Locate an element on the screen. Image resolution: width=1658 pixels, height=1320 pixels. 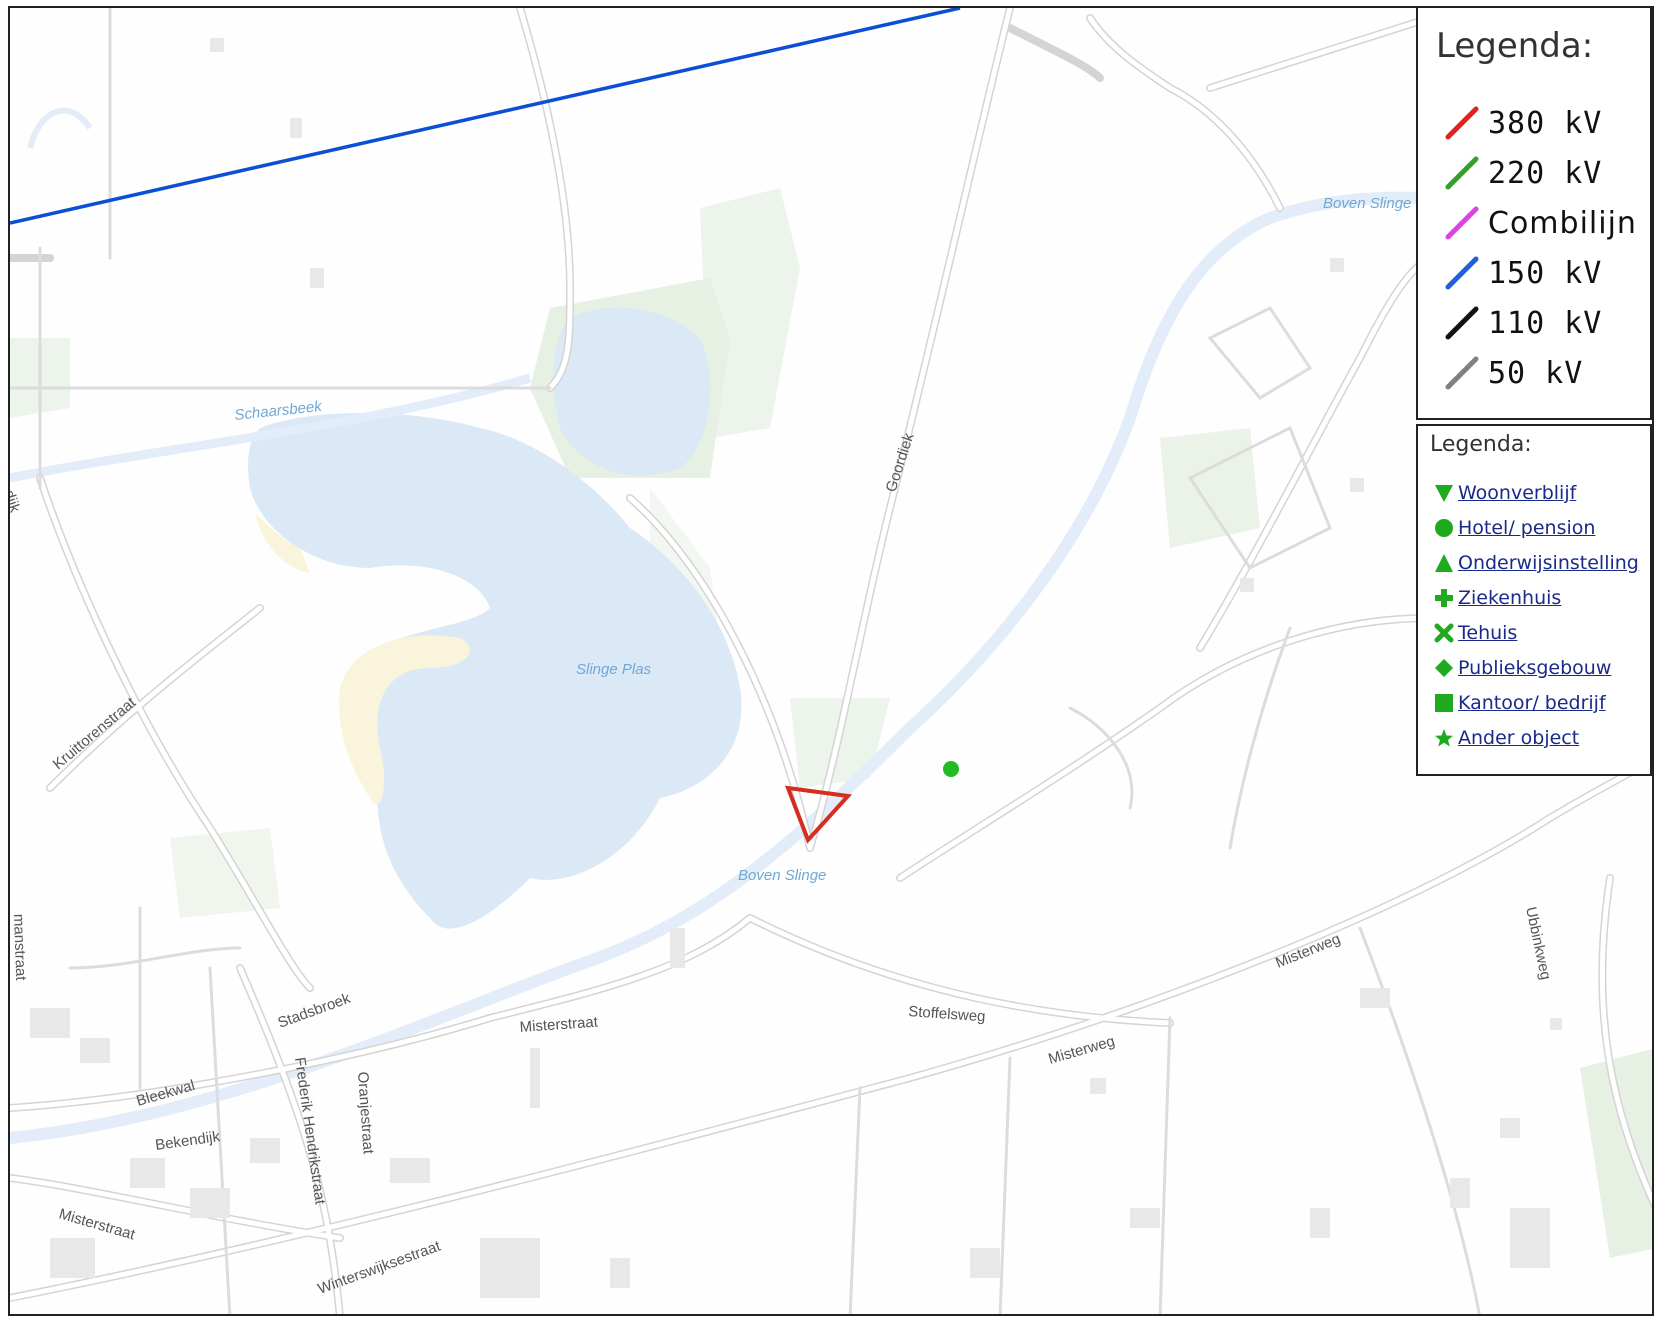
label-oranjestraat: Oranjestraat is located at coordinates (365, 1113).